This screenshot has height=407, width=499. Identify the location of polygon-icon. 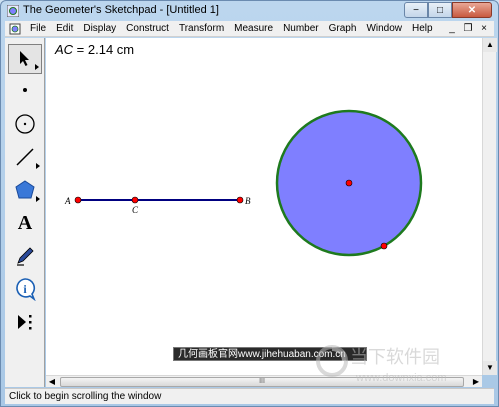
(25, 189).